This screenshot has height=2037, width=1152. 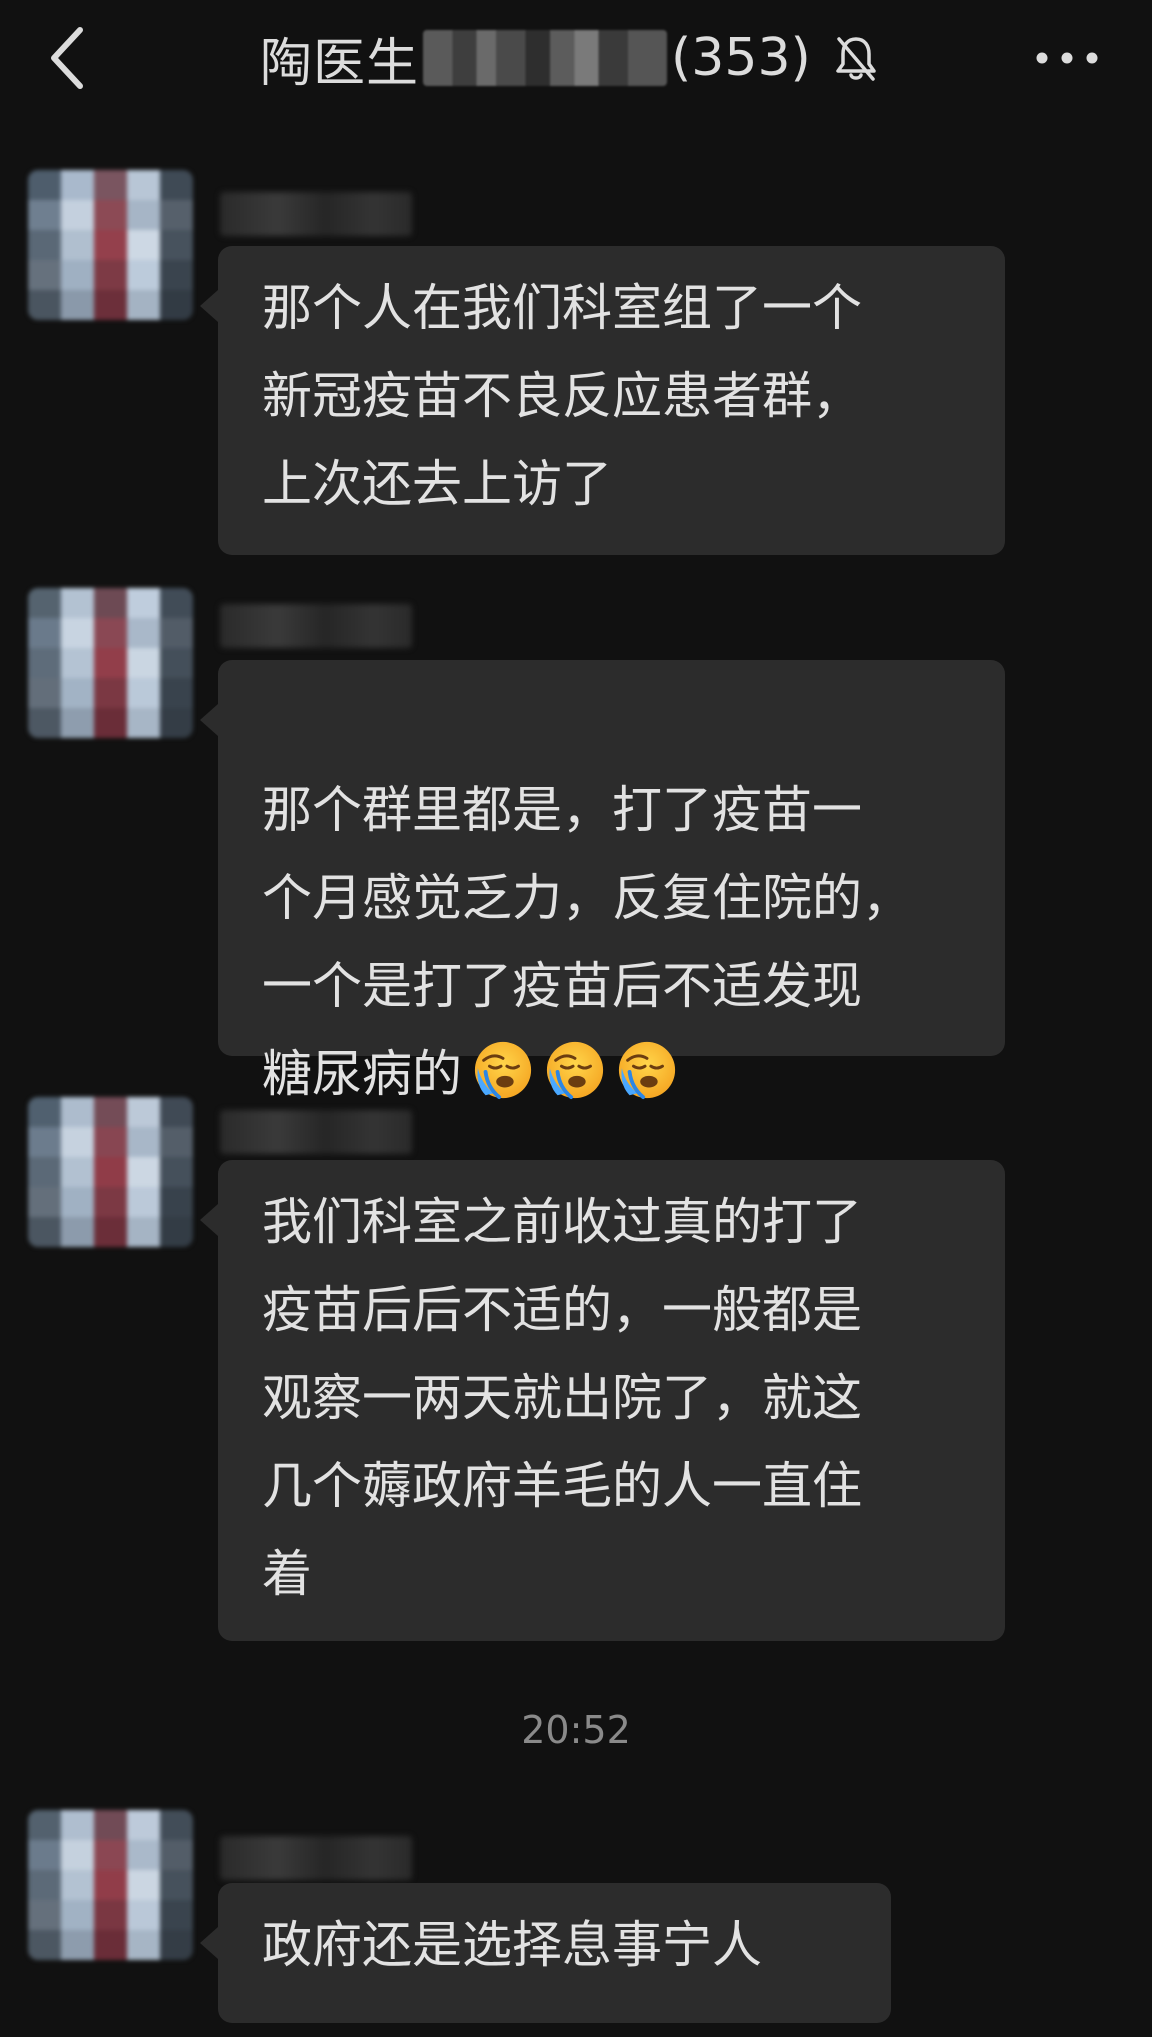 I want to click on chat-title: 陶医生 (353), so click(x=569, y=58).